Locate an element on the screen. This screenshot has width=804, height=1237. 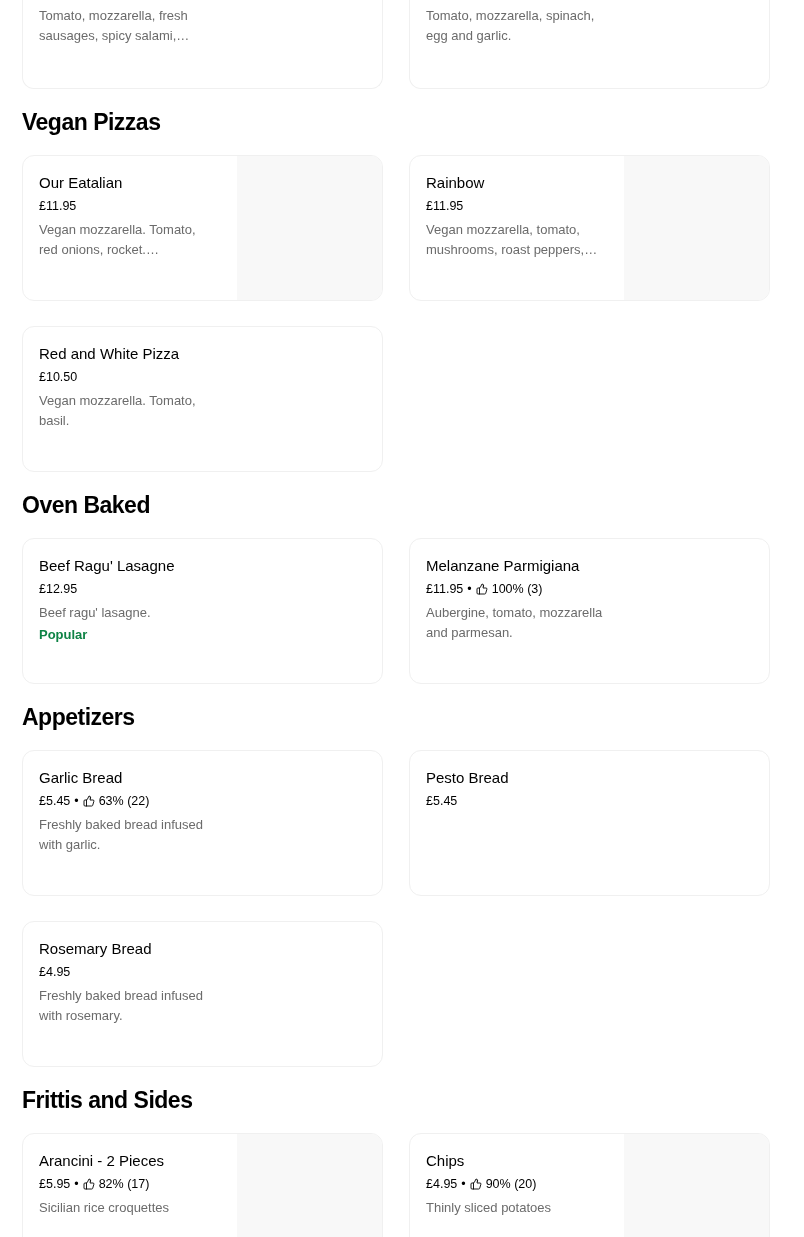
item-description: Thinly sliced potatoes is located at coordinates (489, 1208).